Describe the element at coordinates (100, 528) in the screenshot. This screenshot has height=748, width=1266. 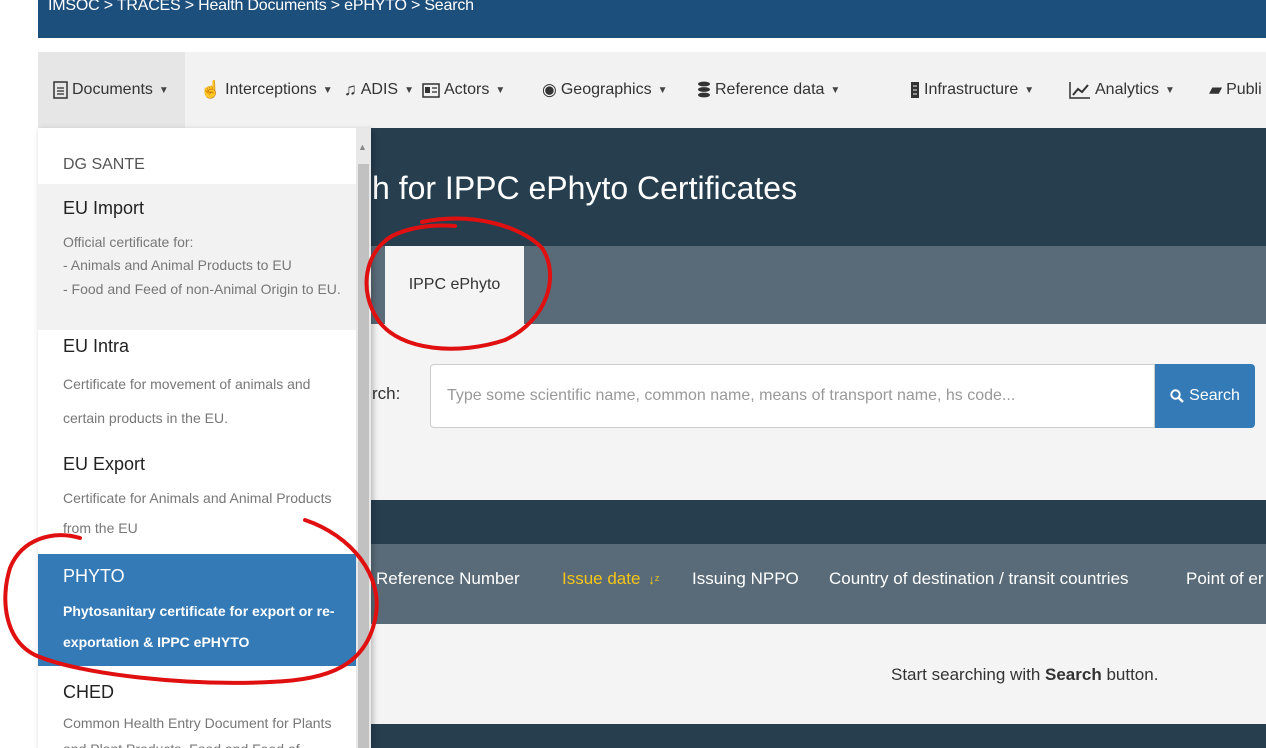
I see `dropdown-item-desc: from the EU` at that location.